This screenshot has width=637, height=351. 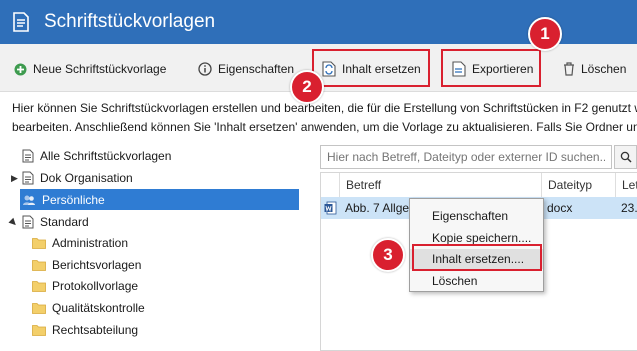 What do you see at coordinates (106, 155) in the screenshot?
I see `tree-label-all: Alle Schriftstückvorlagen` at bounding box center [106, 155].